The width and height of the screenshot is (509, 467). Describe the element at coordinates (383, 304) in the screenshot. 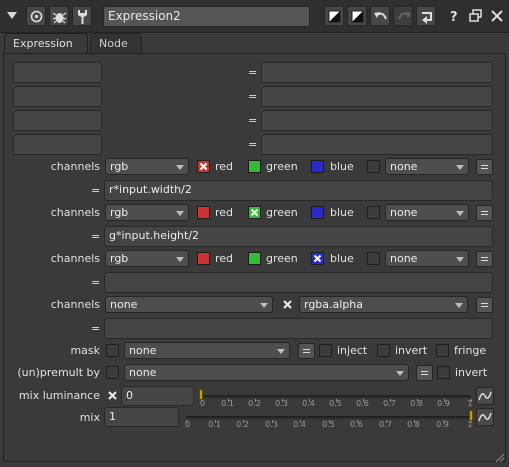

I see `extra-channel-dropdown: rgba.alpha` at that location.